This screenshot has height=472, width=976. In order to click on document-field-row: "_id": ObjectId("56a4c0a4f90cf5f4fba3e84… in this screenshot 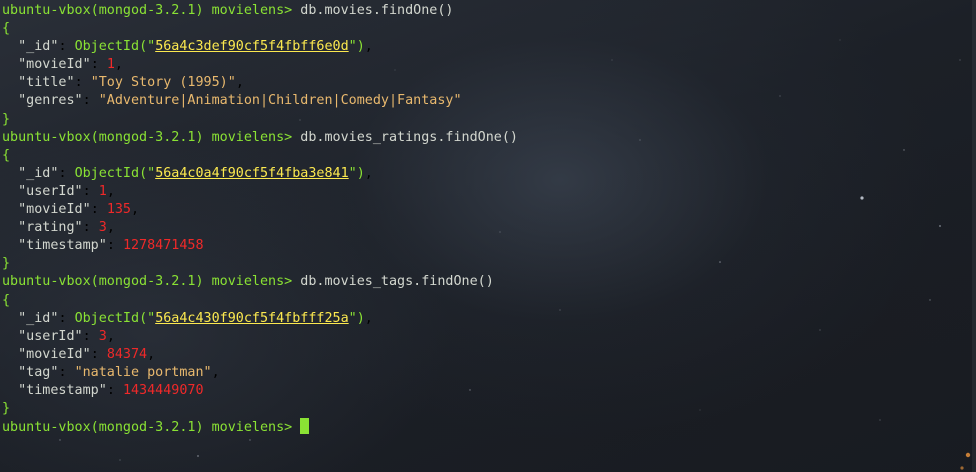, I will do `click(195, 173)`.